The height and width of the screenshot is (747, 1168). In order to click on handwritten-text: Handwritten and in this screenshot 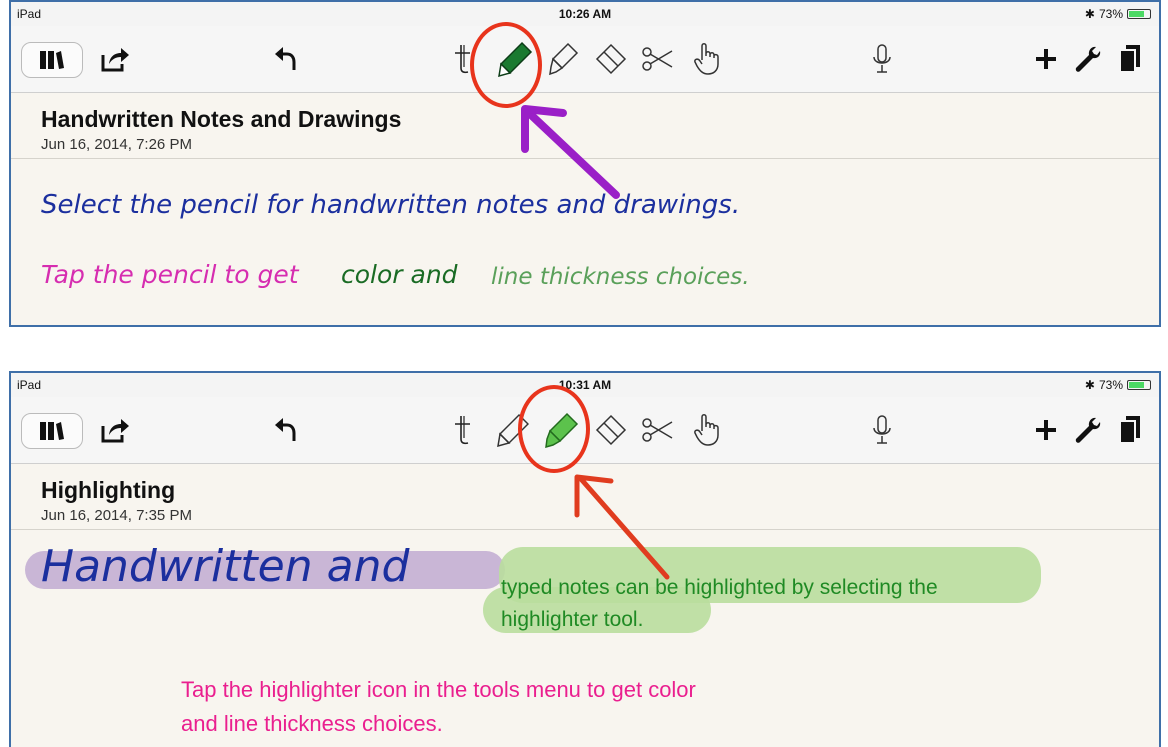, I will do `click(225, 566)`.